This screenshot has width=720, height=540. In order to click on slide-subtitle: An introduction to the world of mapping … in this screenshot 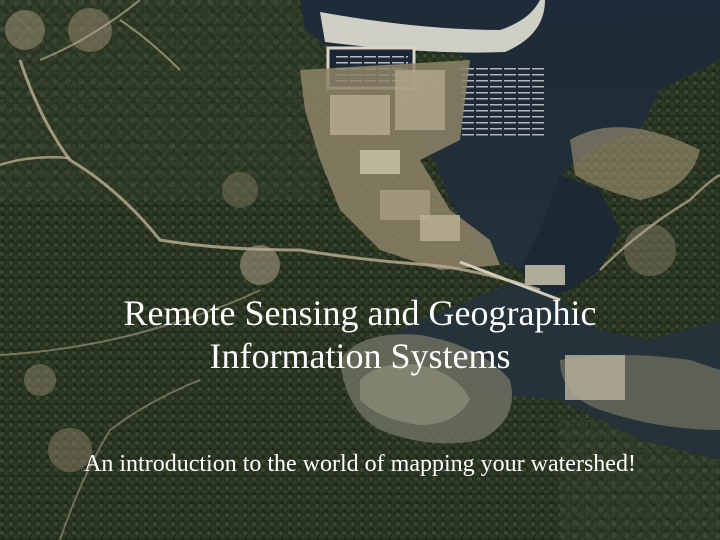, I will do `click(360, 464)`.